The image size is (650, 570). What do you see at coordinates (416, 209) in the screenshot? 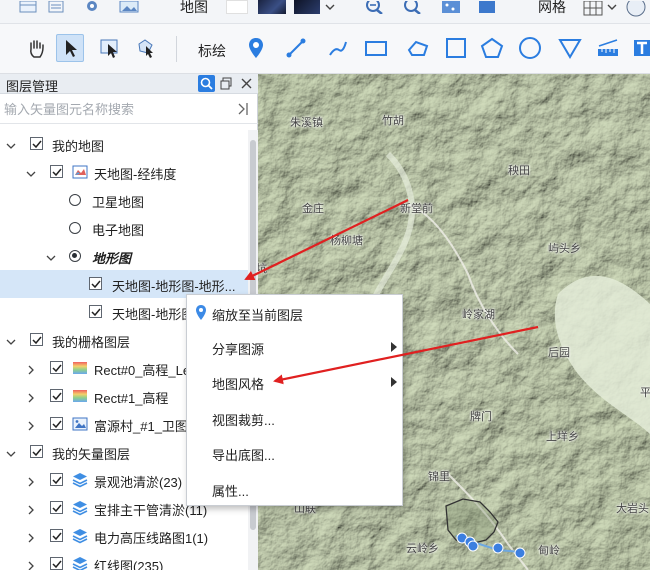
I see `map-place-label: 新堂前` at bounding box center [416, 209].